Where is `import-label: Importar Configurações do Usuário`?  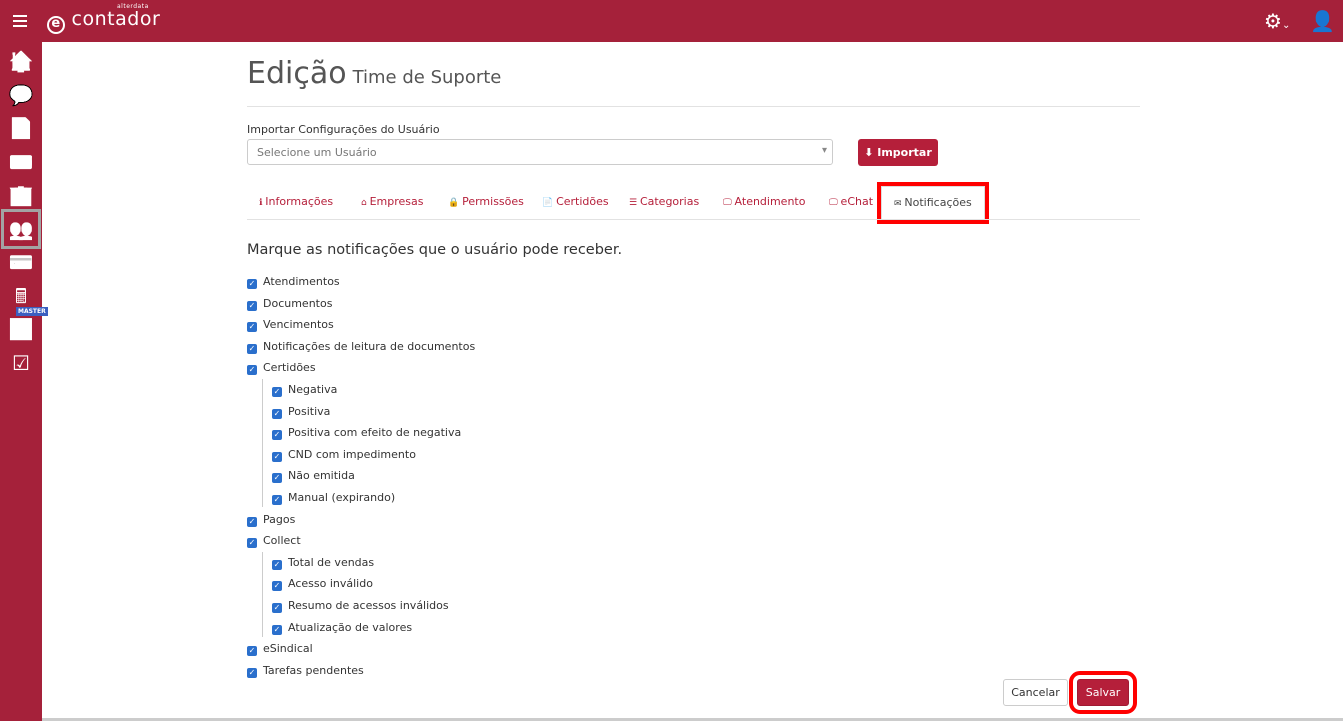
import-label: Importar Configurações do Usuário is located at coordinates (343, 129).